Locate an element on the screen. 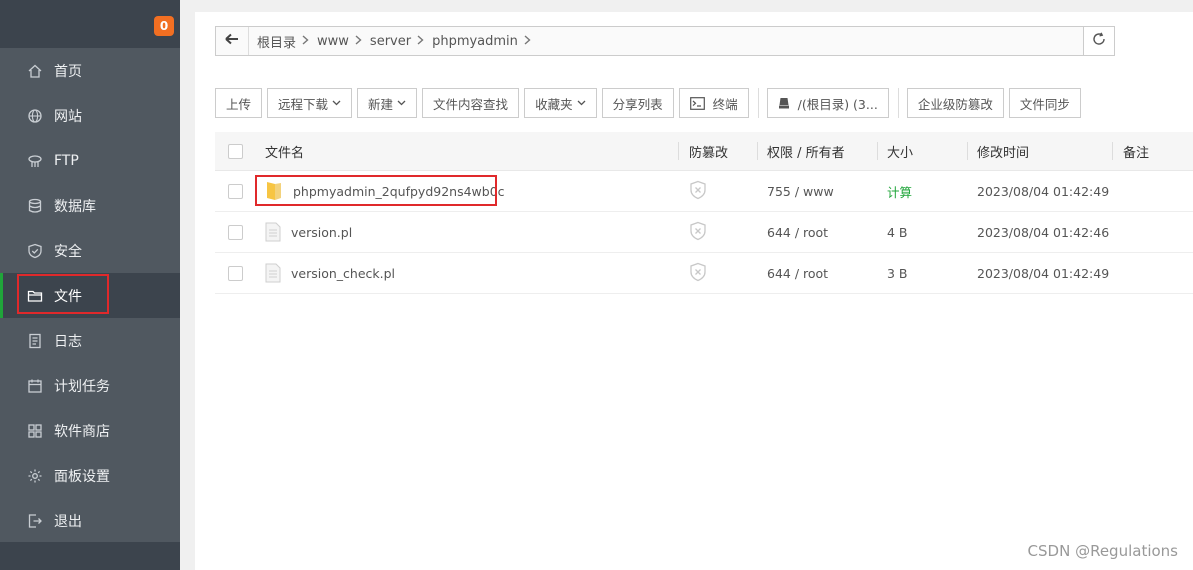  disk-icon is located at coordinates (784, 103).